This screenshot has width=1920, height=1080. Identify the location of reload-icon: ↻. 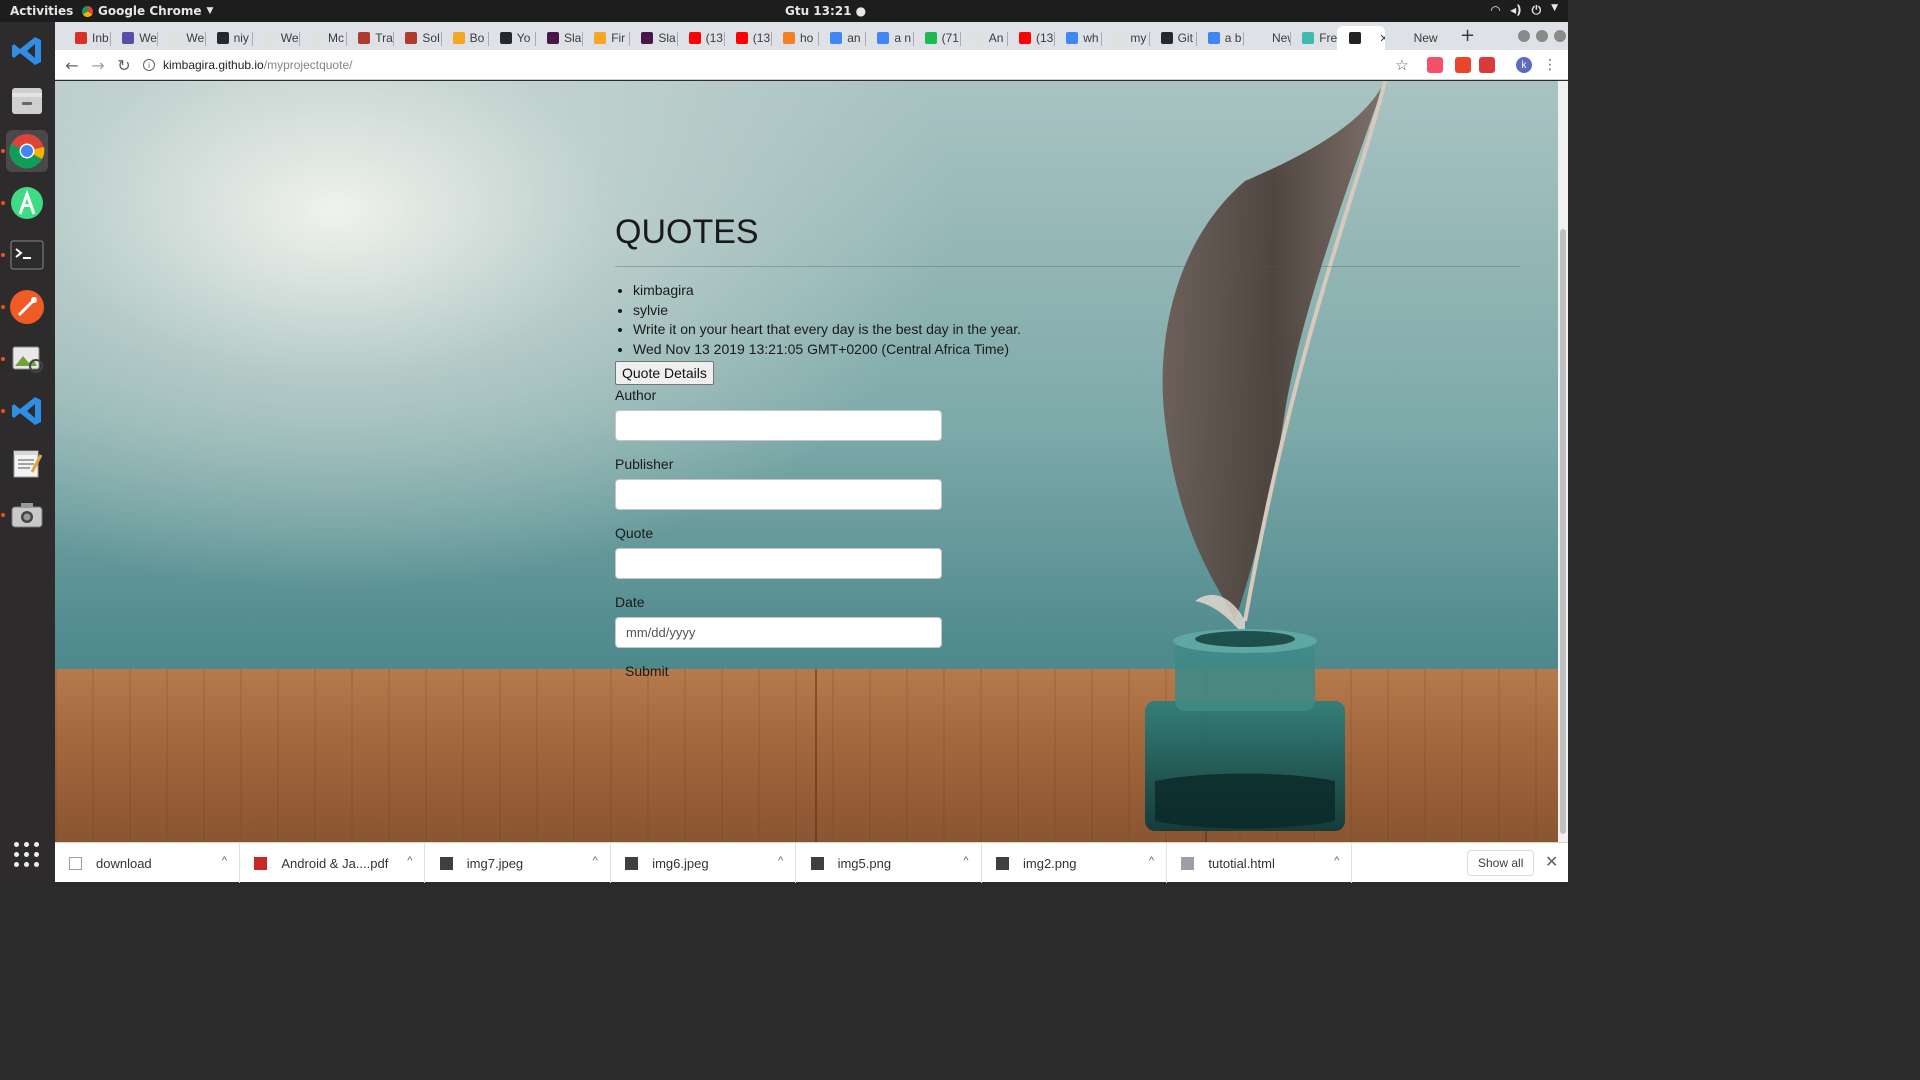
(124, 65).